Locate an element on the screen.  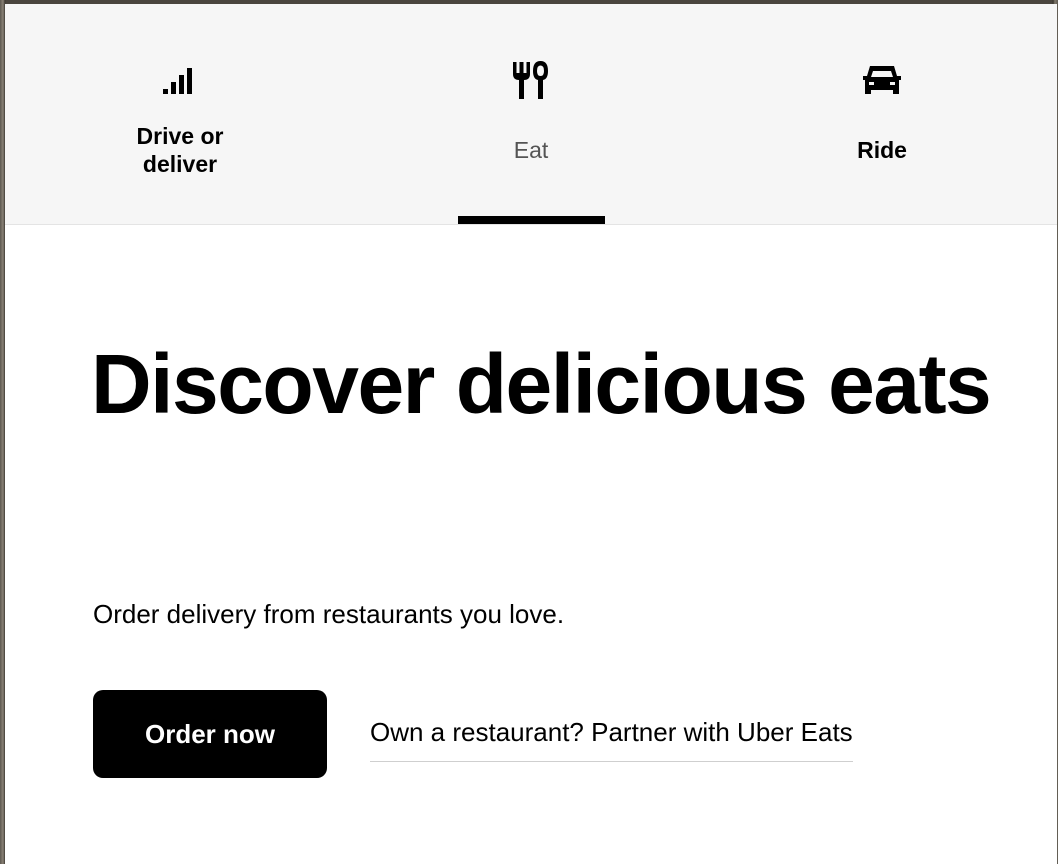
tab-eat: Eat is located at coordinates (531, 114).